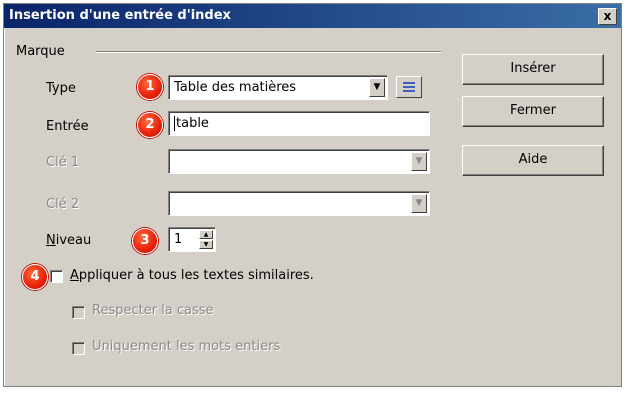 The width and height of the screenshot is (626, 395). Describe the element at coordinates (78, 312) in the screenshot. I see `match-case-checkbox` at that location.